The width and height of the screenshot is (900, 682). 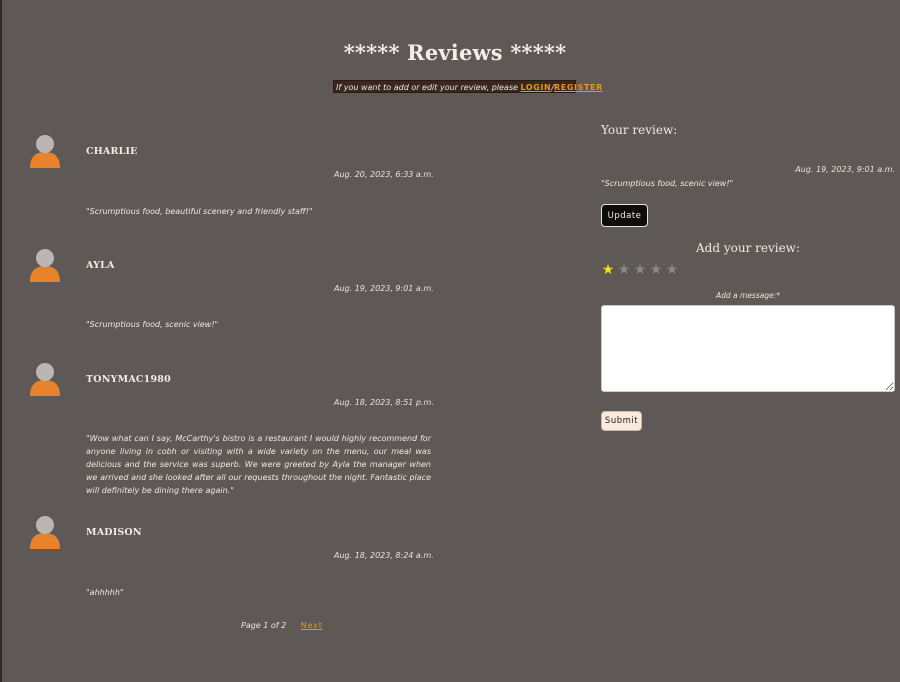 I want to click on review-date: Aug. 19, 2023, 9:01 a.m., so click(x=384, y=288).